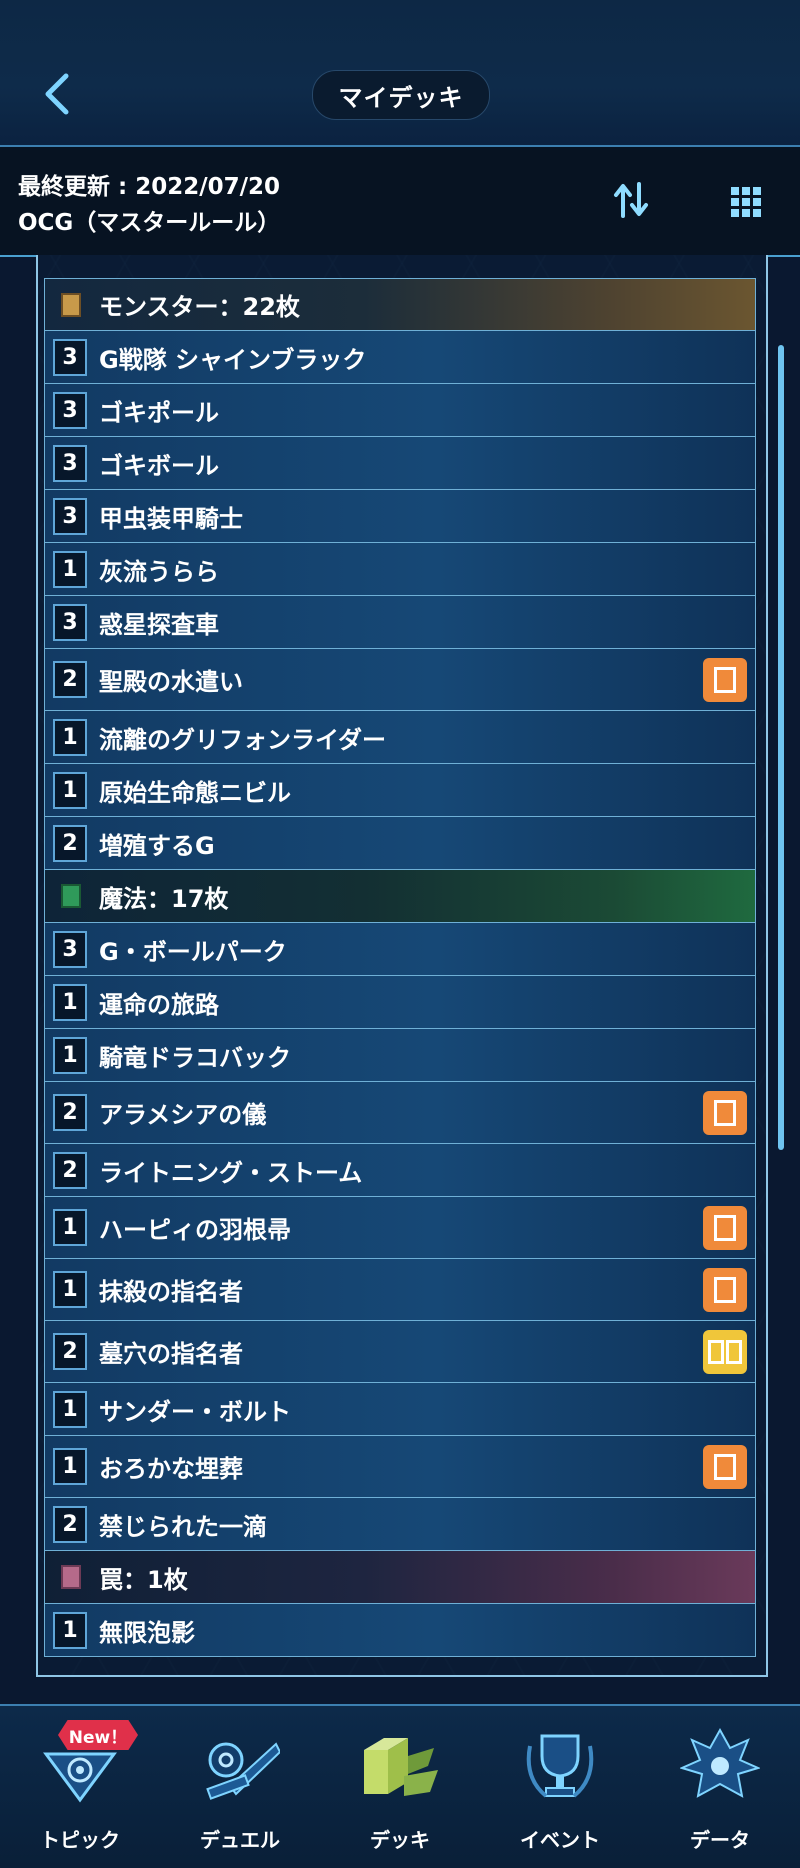  What do you see at coordinates (400, 1113) in the screenshot?
I see `list-item: 2 アラメシアの儀` at bounding box center [400, 1113].